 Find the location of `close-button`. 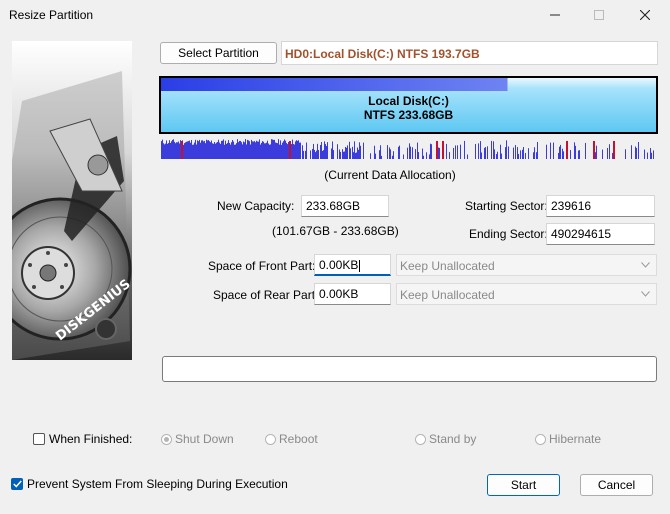

close-button is located at coordinates (645, 15).